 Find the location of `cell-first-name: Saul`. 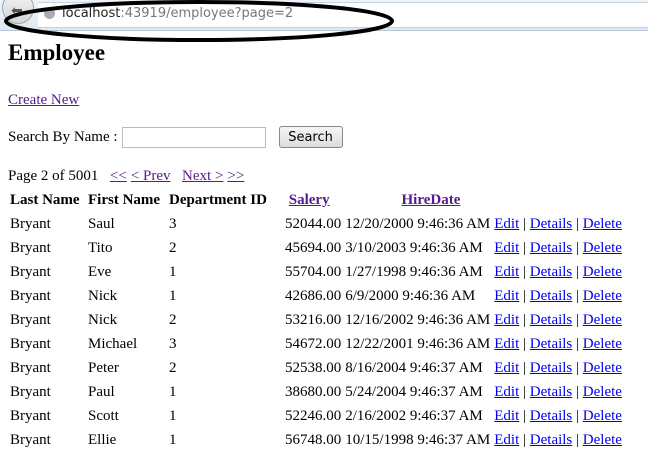

cell-first-name: Saul is located at coordinates (101, 223).